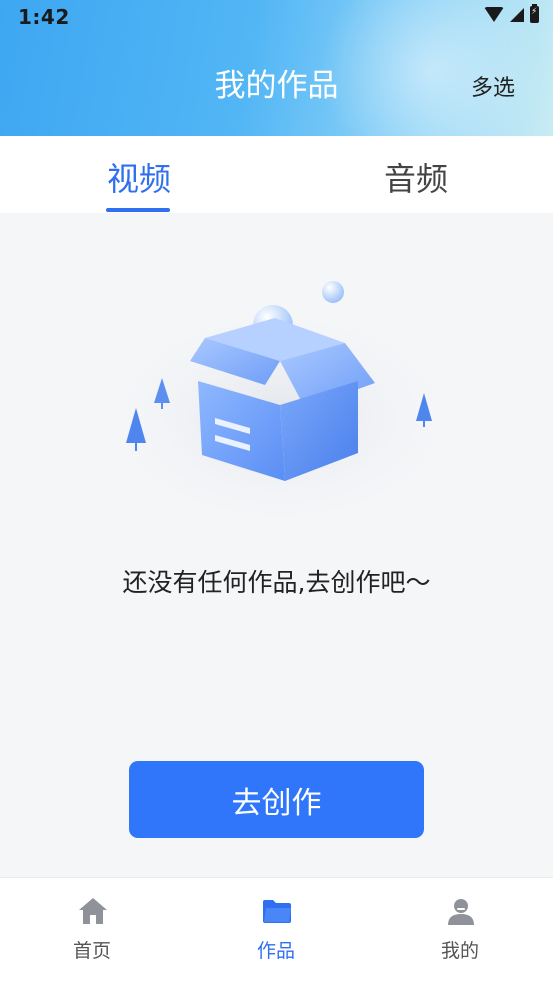 This screenshot has height=984, width=553. Describe the element at coordinates (92, 931) in the screenshot. I see `nav-item-home: 首页` at that location.